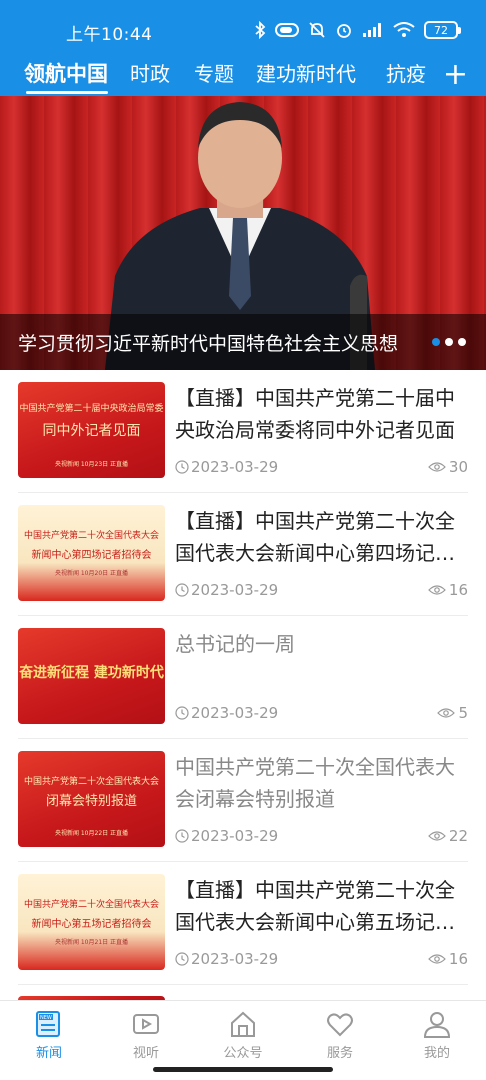 Image resolution: width=486 pixels, height=1080 pixels. What do you see at coordinates (49, 1024) in the screenshot?
I see `news-icon: NEW` at bounding box center [49, 1024].